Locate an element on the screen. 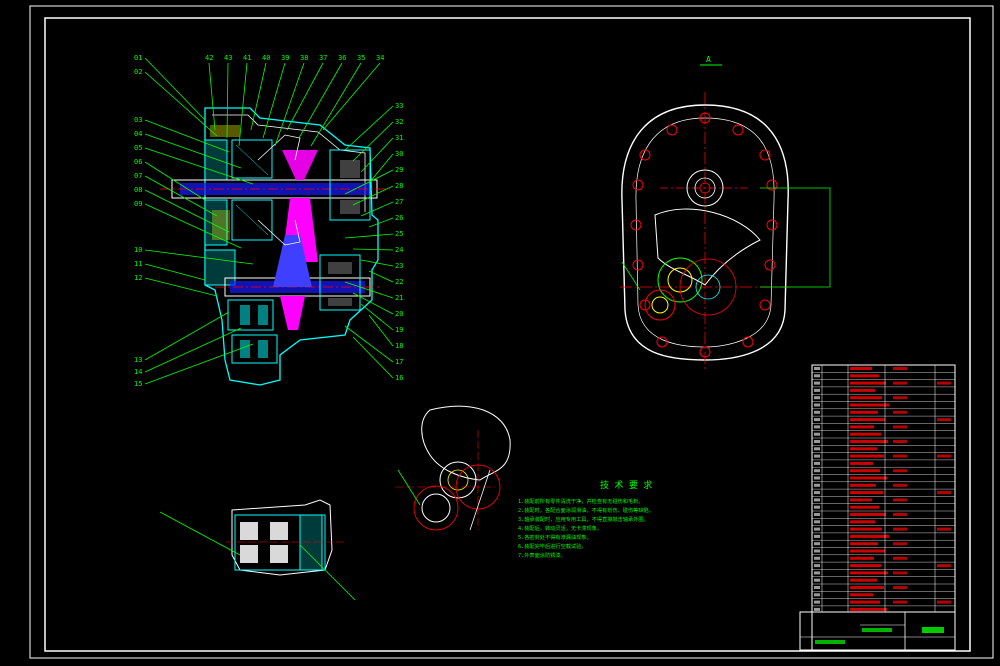 The image size is (1000, 666). part-number: 29 is located at coordinates (399, 170).